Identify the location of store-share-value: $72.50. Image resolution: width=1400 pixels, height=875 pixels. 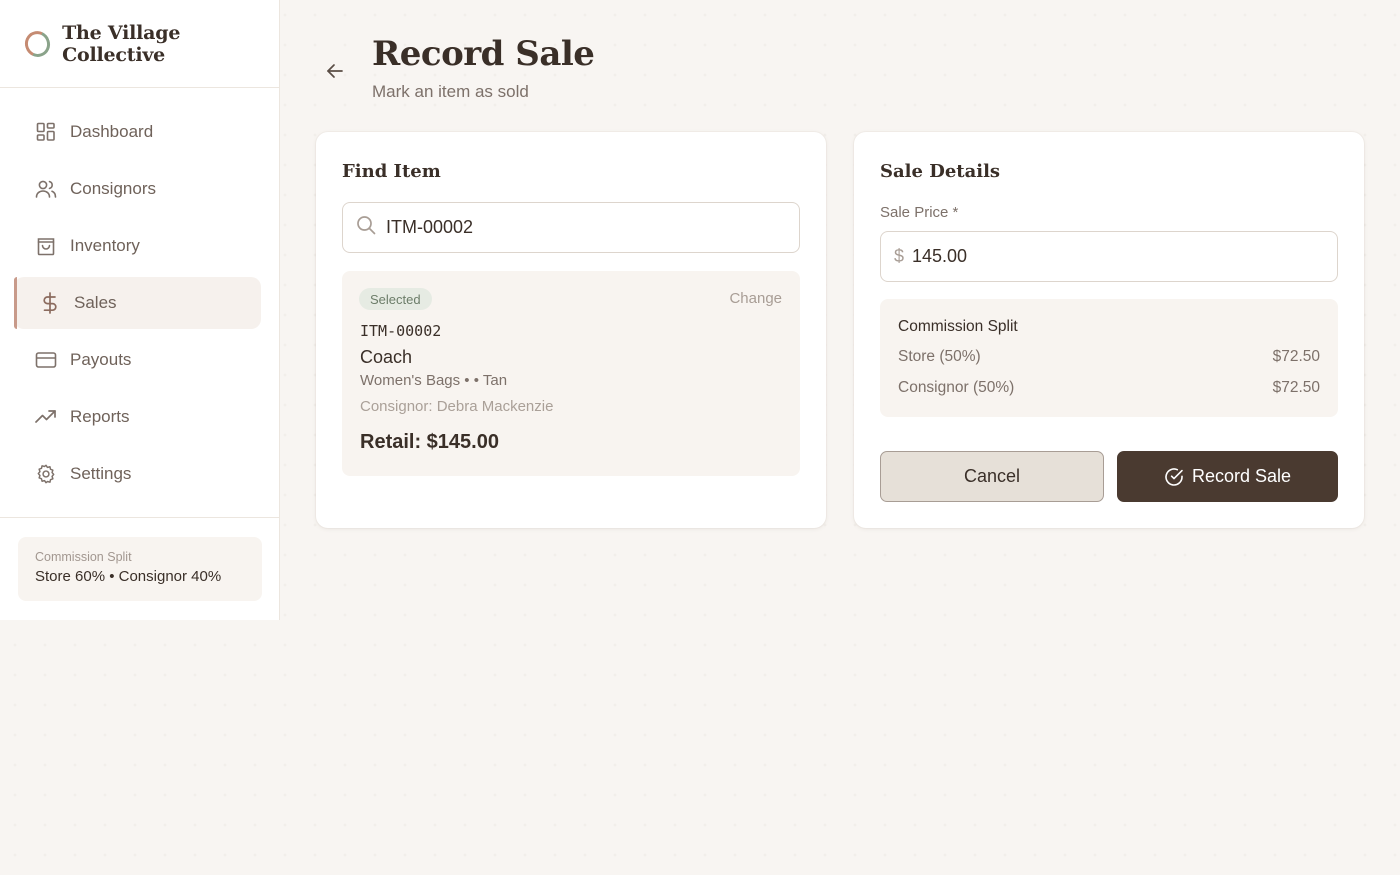
(1296, 356).